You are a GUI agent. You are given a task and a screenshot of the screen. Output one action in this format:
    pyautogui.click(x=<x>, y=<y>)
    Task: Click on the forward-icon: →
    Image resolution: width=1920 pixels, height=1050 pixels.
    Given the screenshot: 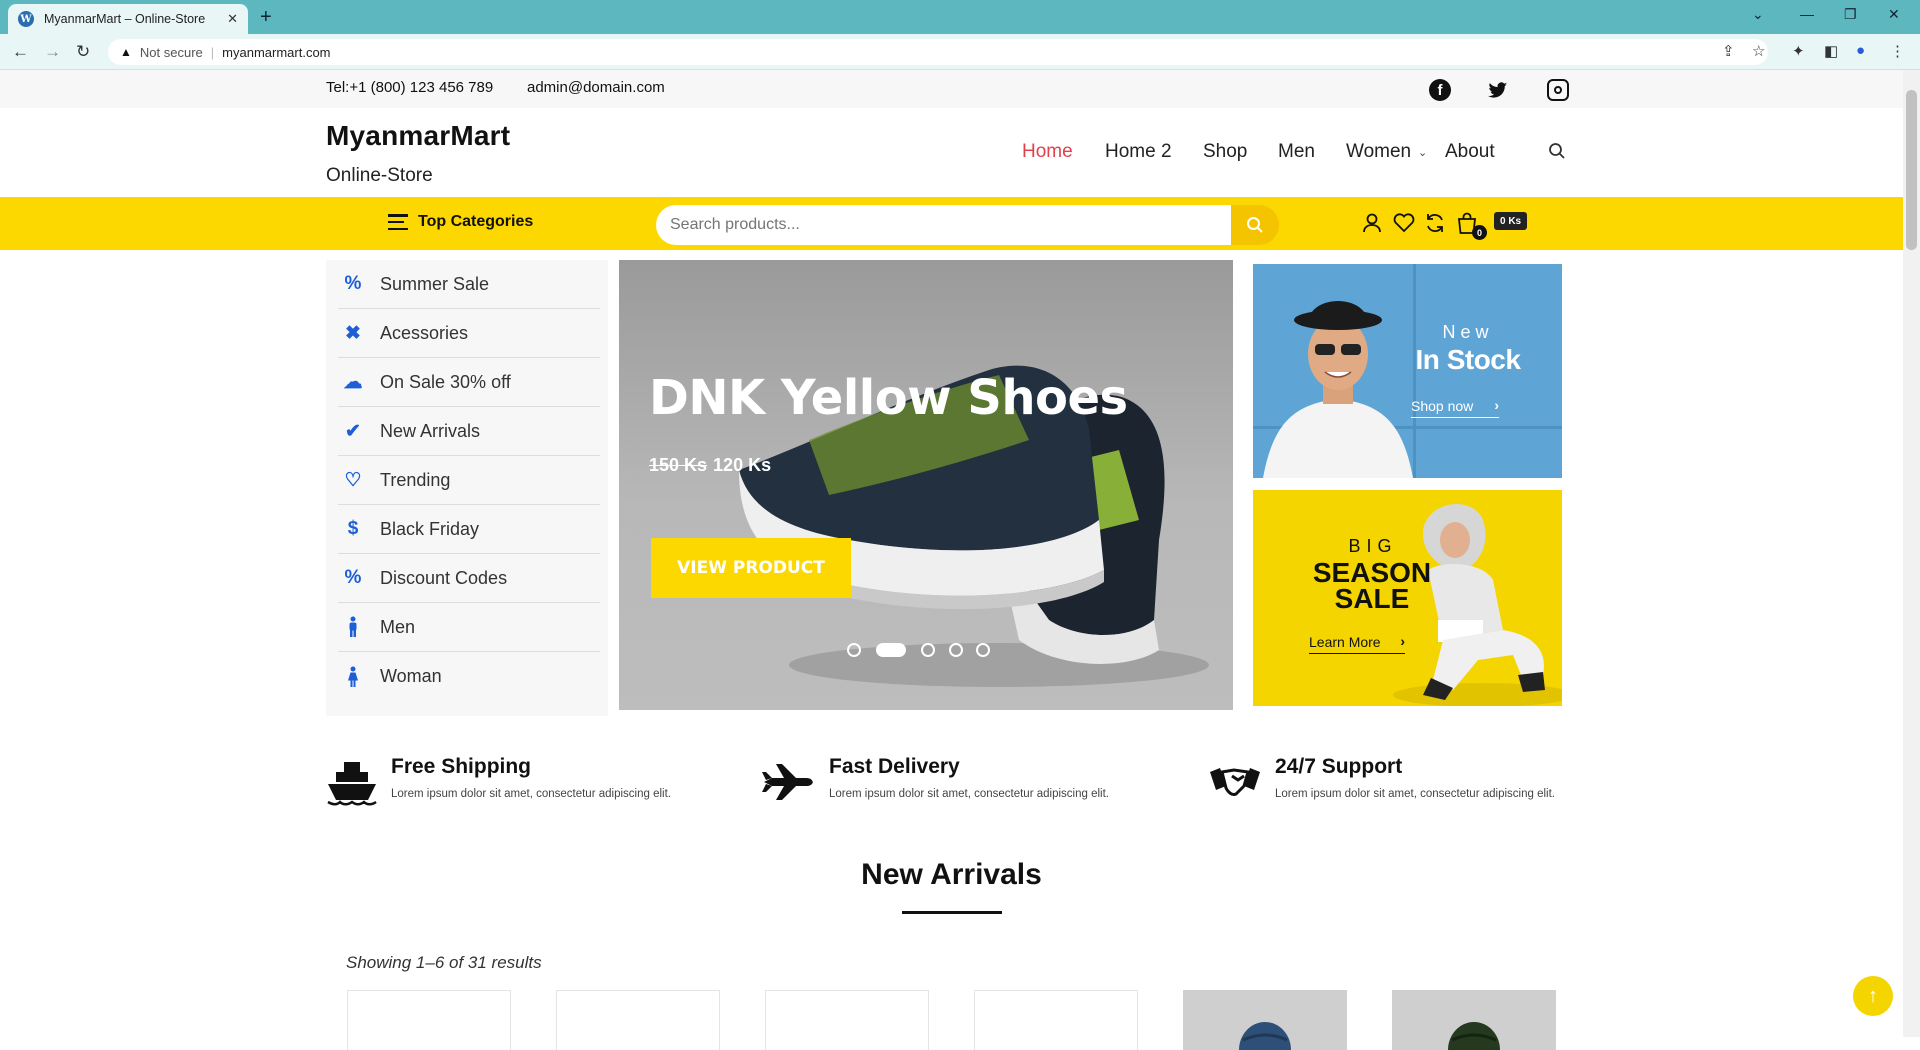 What is the action you would take?
    pyautogui.click(x=52, y=52)
    